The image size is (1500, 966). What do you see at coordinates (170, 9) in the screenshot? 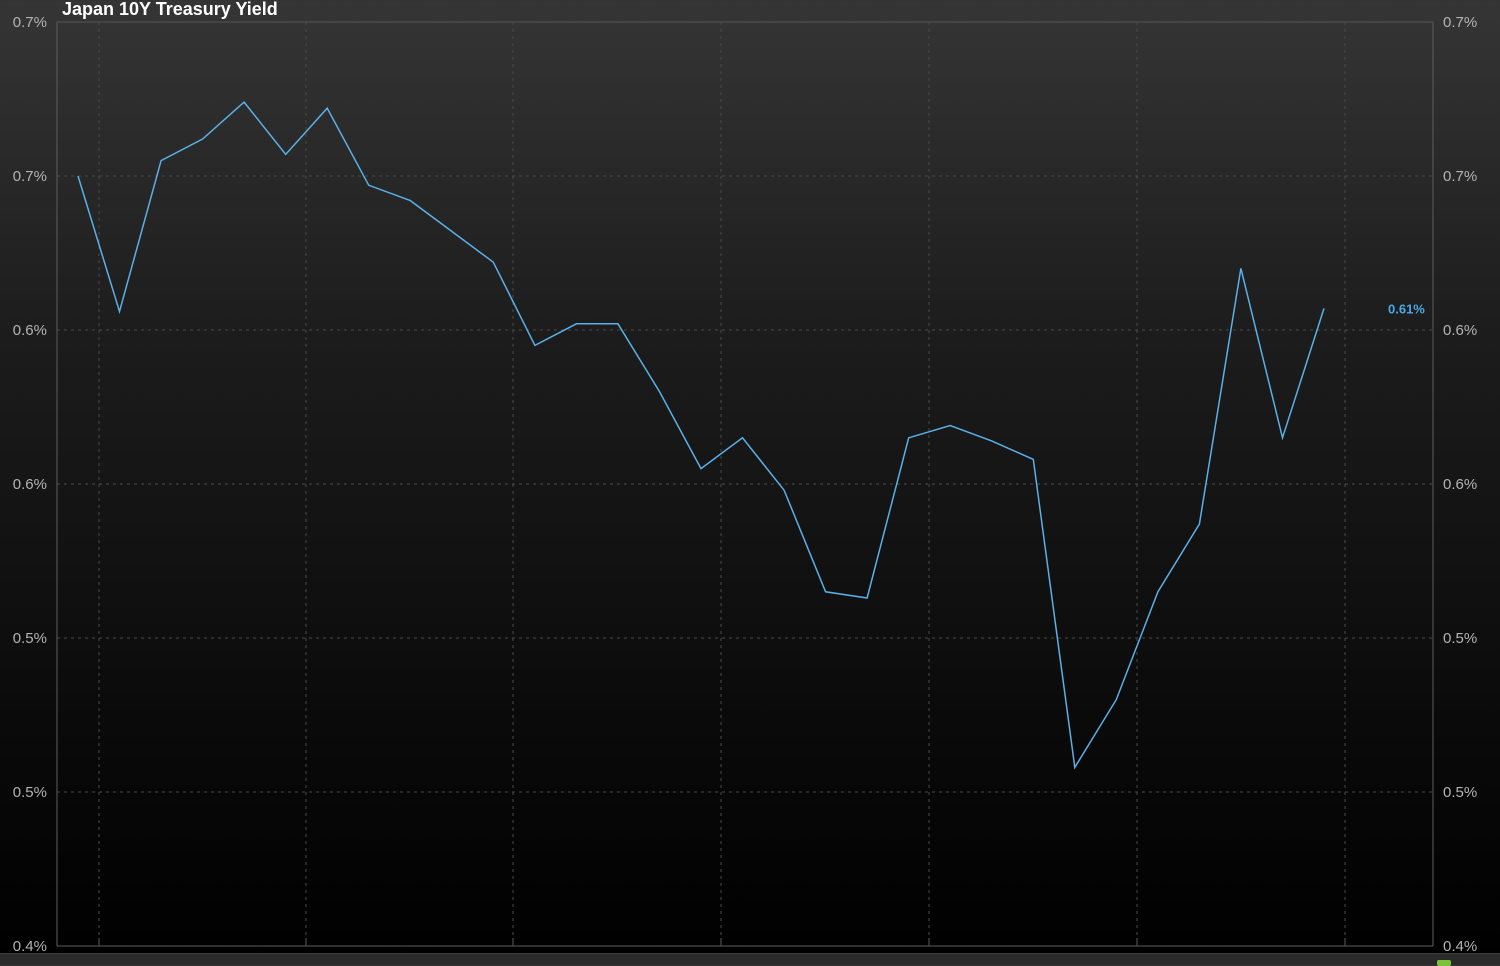
I see `chart-title: Japan 10Y Treasury Yield` at bounding box center [170, 9].